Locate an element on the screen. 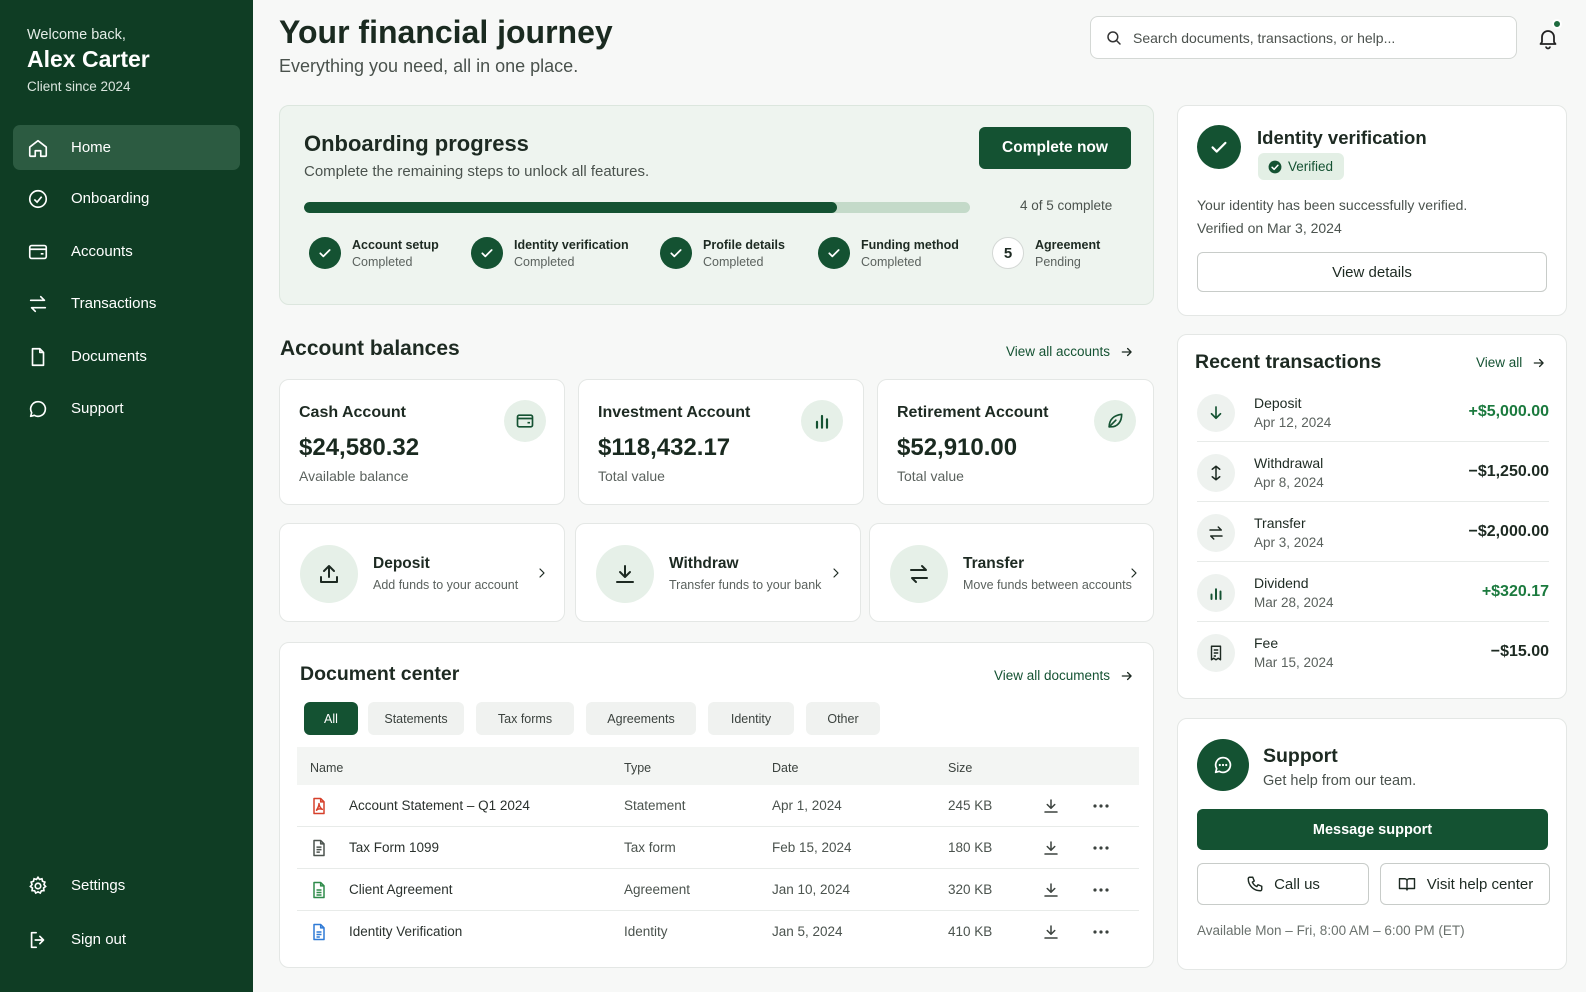 The width and height of the screenshot is (1586, 992). tab-statements: Statements is located at coordinates (416, 718).